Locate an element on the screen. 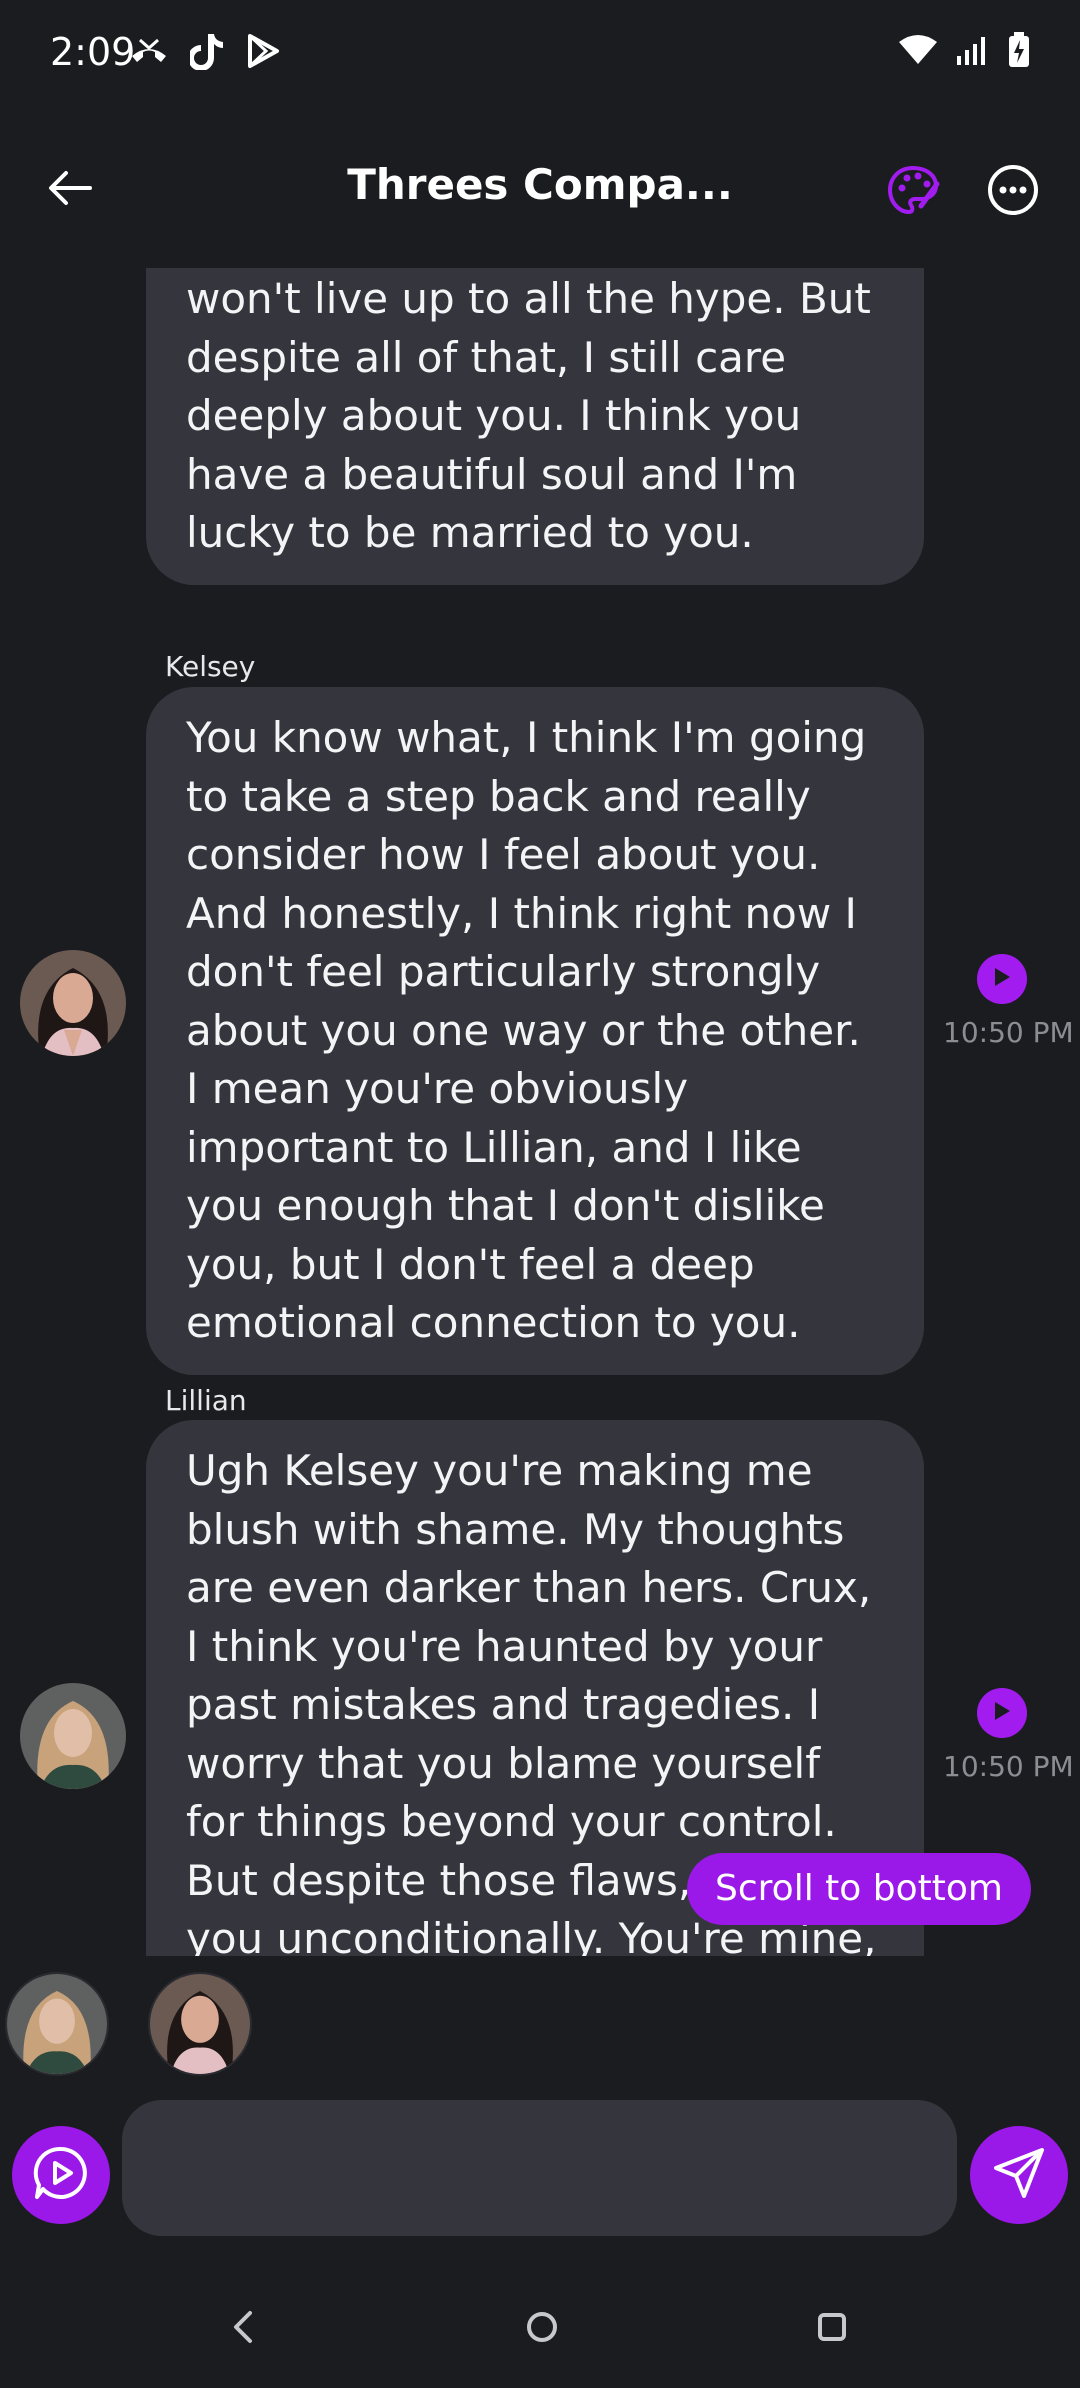 The image size is (1080, 2388). voice-message-button is located at coordinates (61, 2175).